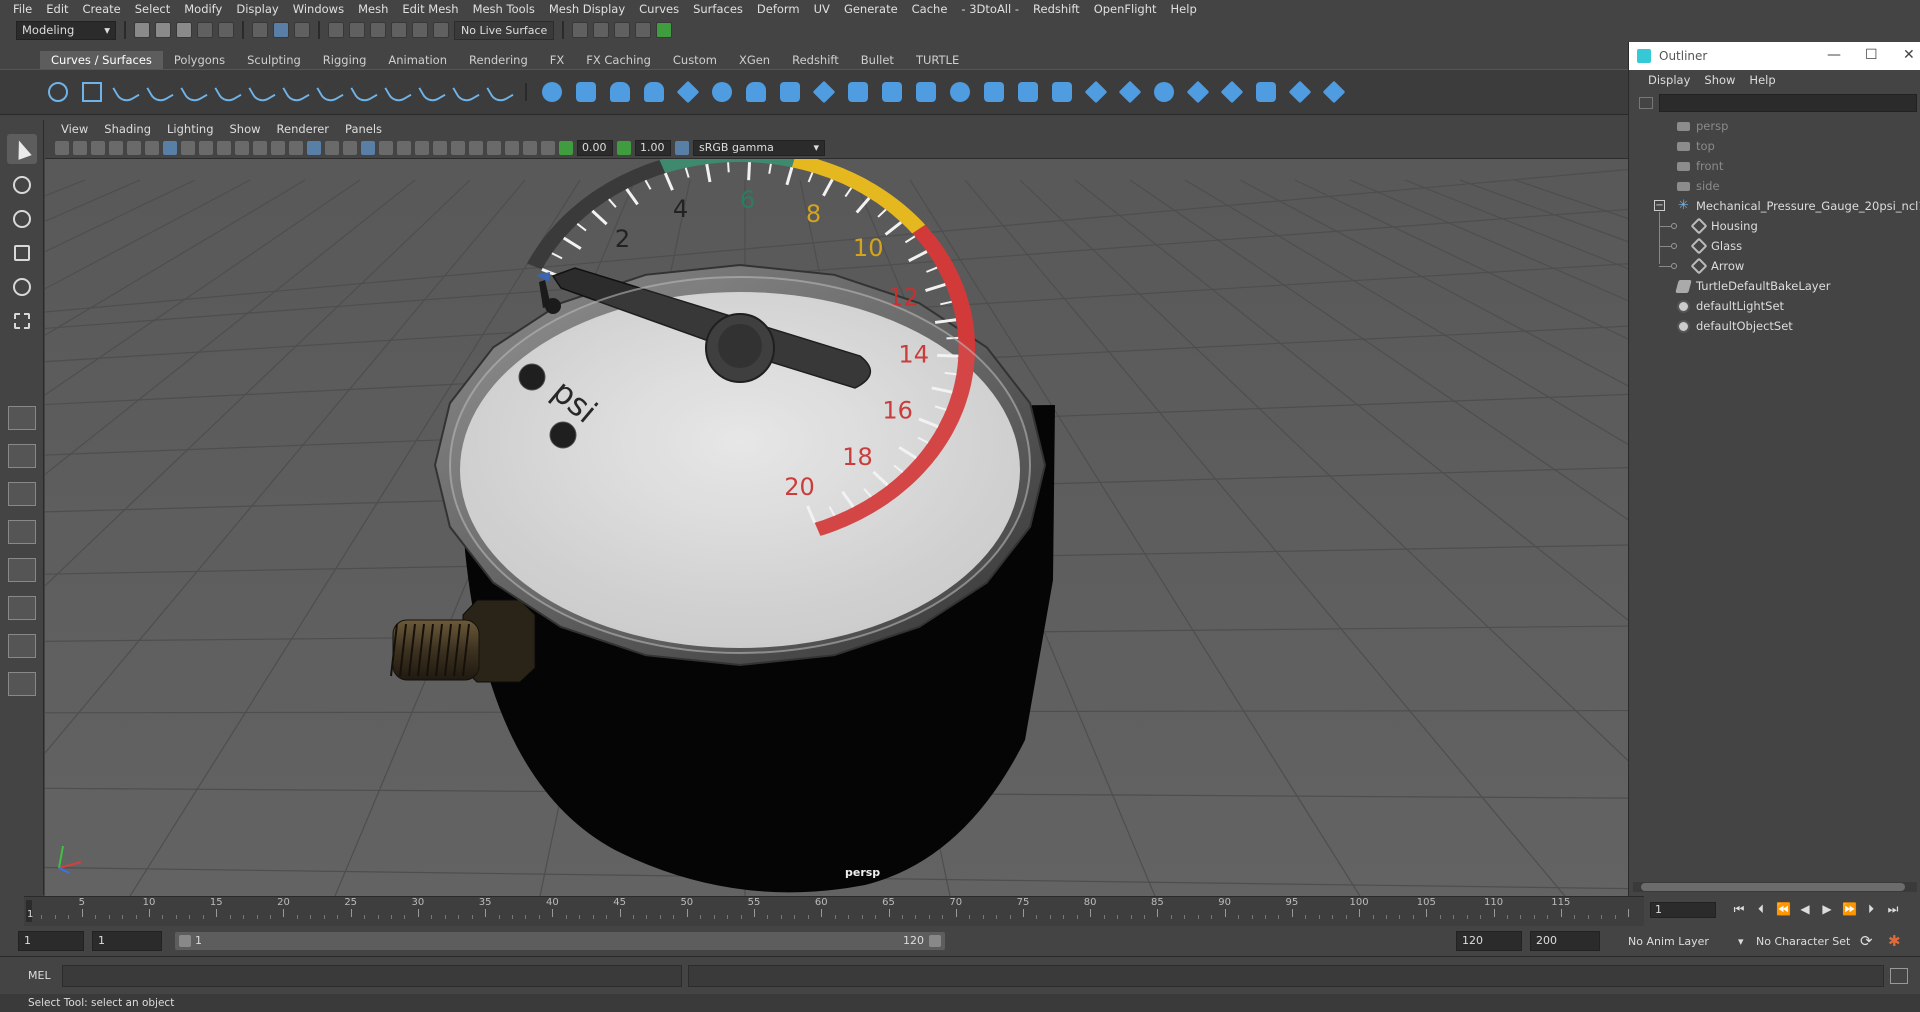  What do you see at coordinates (432, 92) in the screenshot?
I see `offset-curve-icon` at bounding box center [432, 92].